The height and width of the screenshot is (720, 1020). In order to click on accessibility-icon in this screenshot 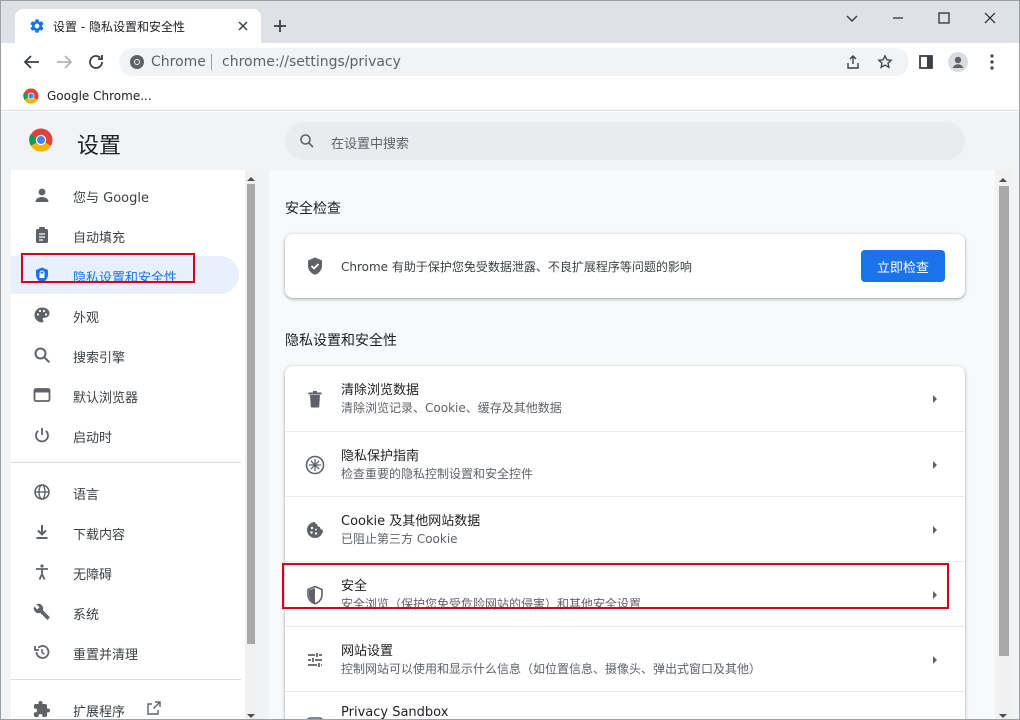, I will do `click(42, 572)`.